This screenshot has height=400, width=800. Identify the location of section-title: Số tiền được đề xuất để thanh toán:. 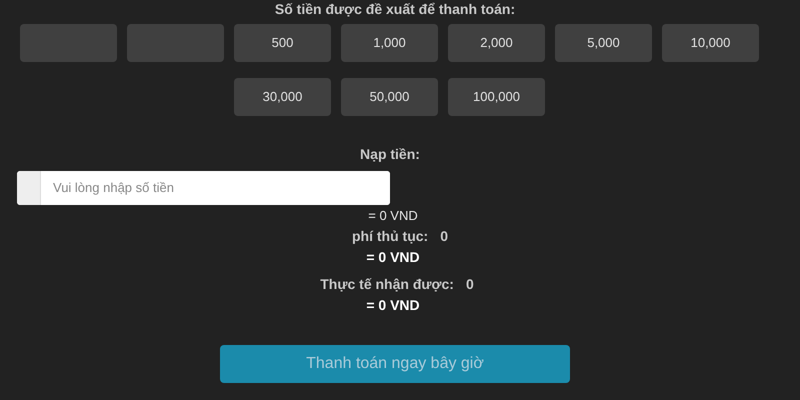
(395, 9).